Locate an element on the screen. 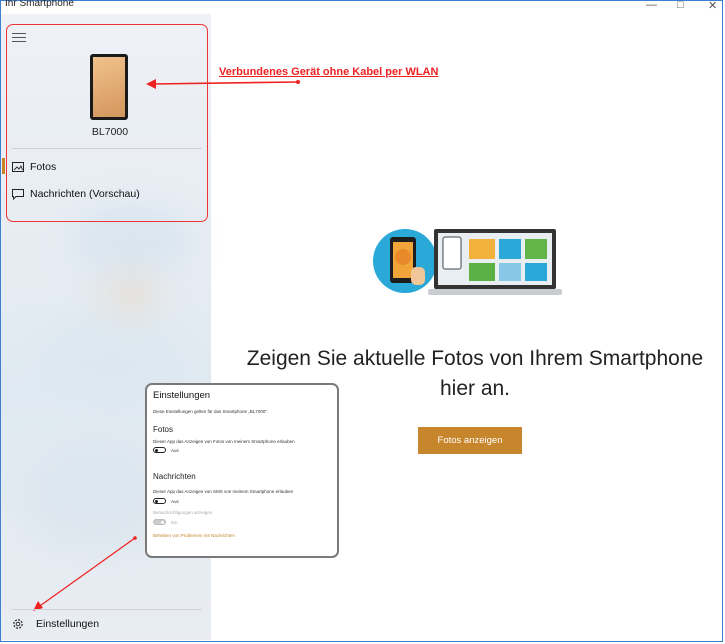  messages-toggle-label: Aus is located at coordinates (175, 501).